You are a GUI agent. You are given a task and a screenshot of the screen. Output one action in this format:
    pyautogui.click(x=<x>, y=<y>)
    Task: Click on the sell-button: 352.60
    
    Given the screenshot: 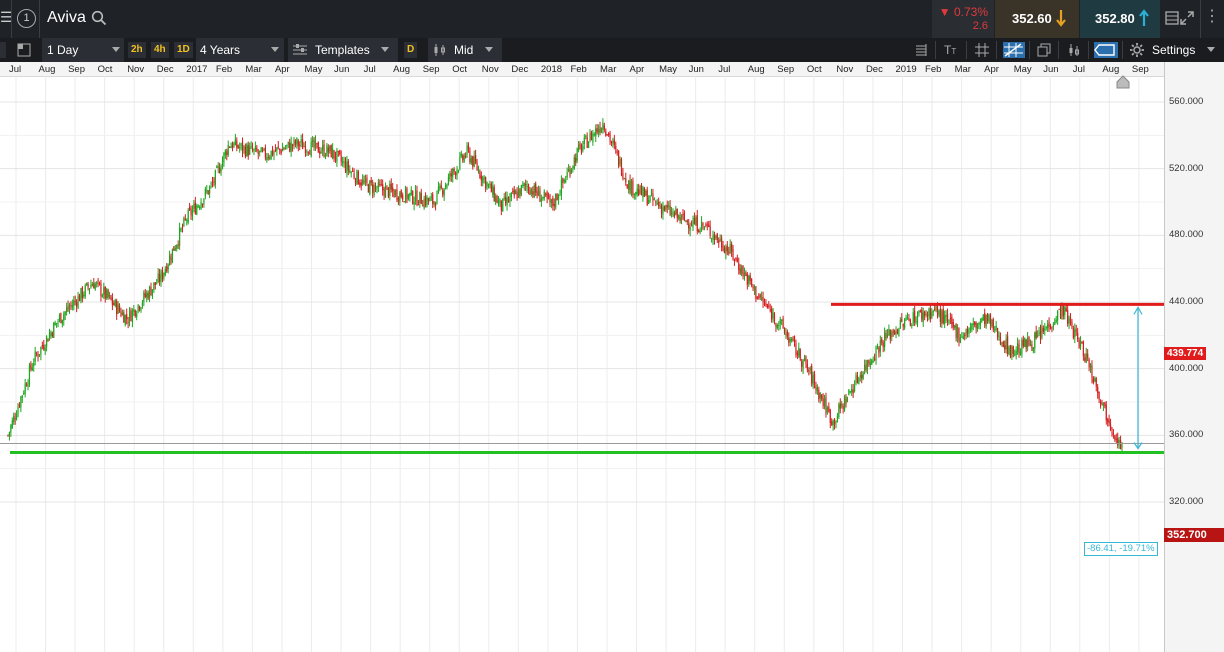 What is the action you would take?
    pyautogui.click(x=1037, y=19)
    